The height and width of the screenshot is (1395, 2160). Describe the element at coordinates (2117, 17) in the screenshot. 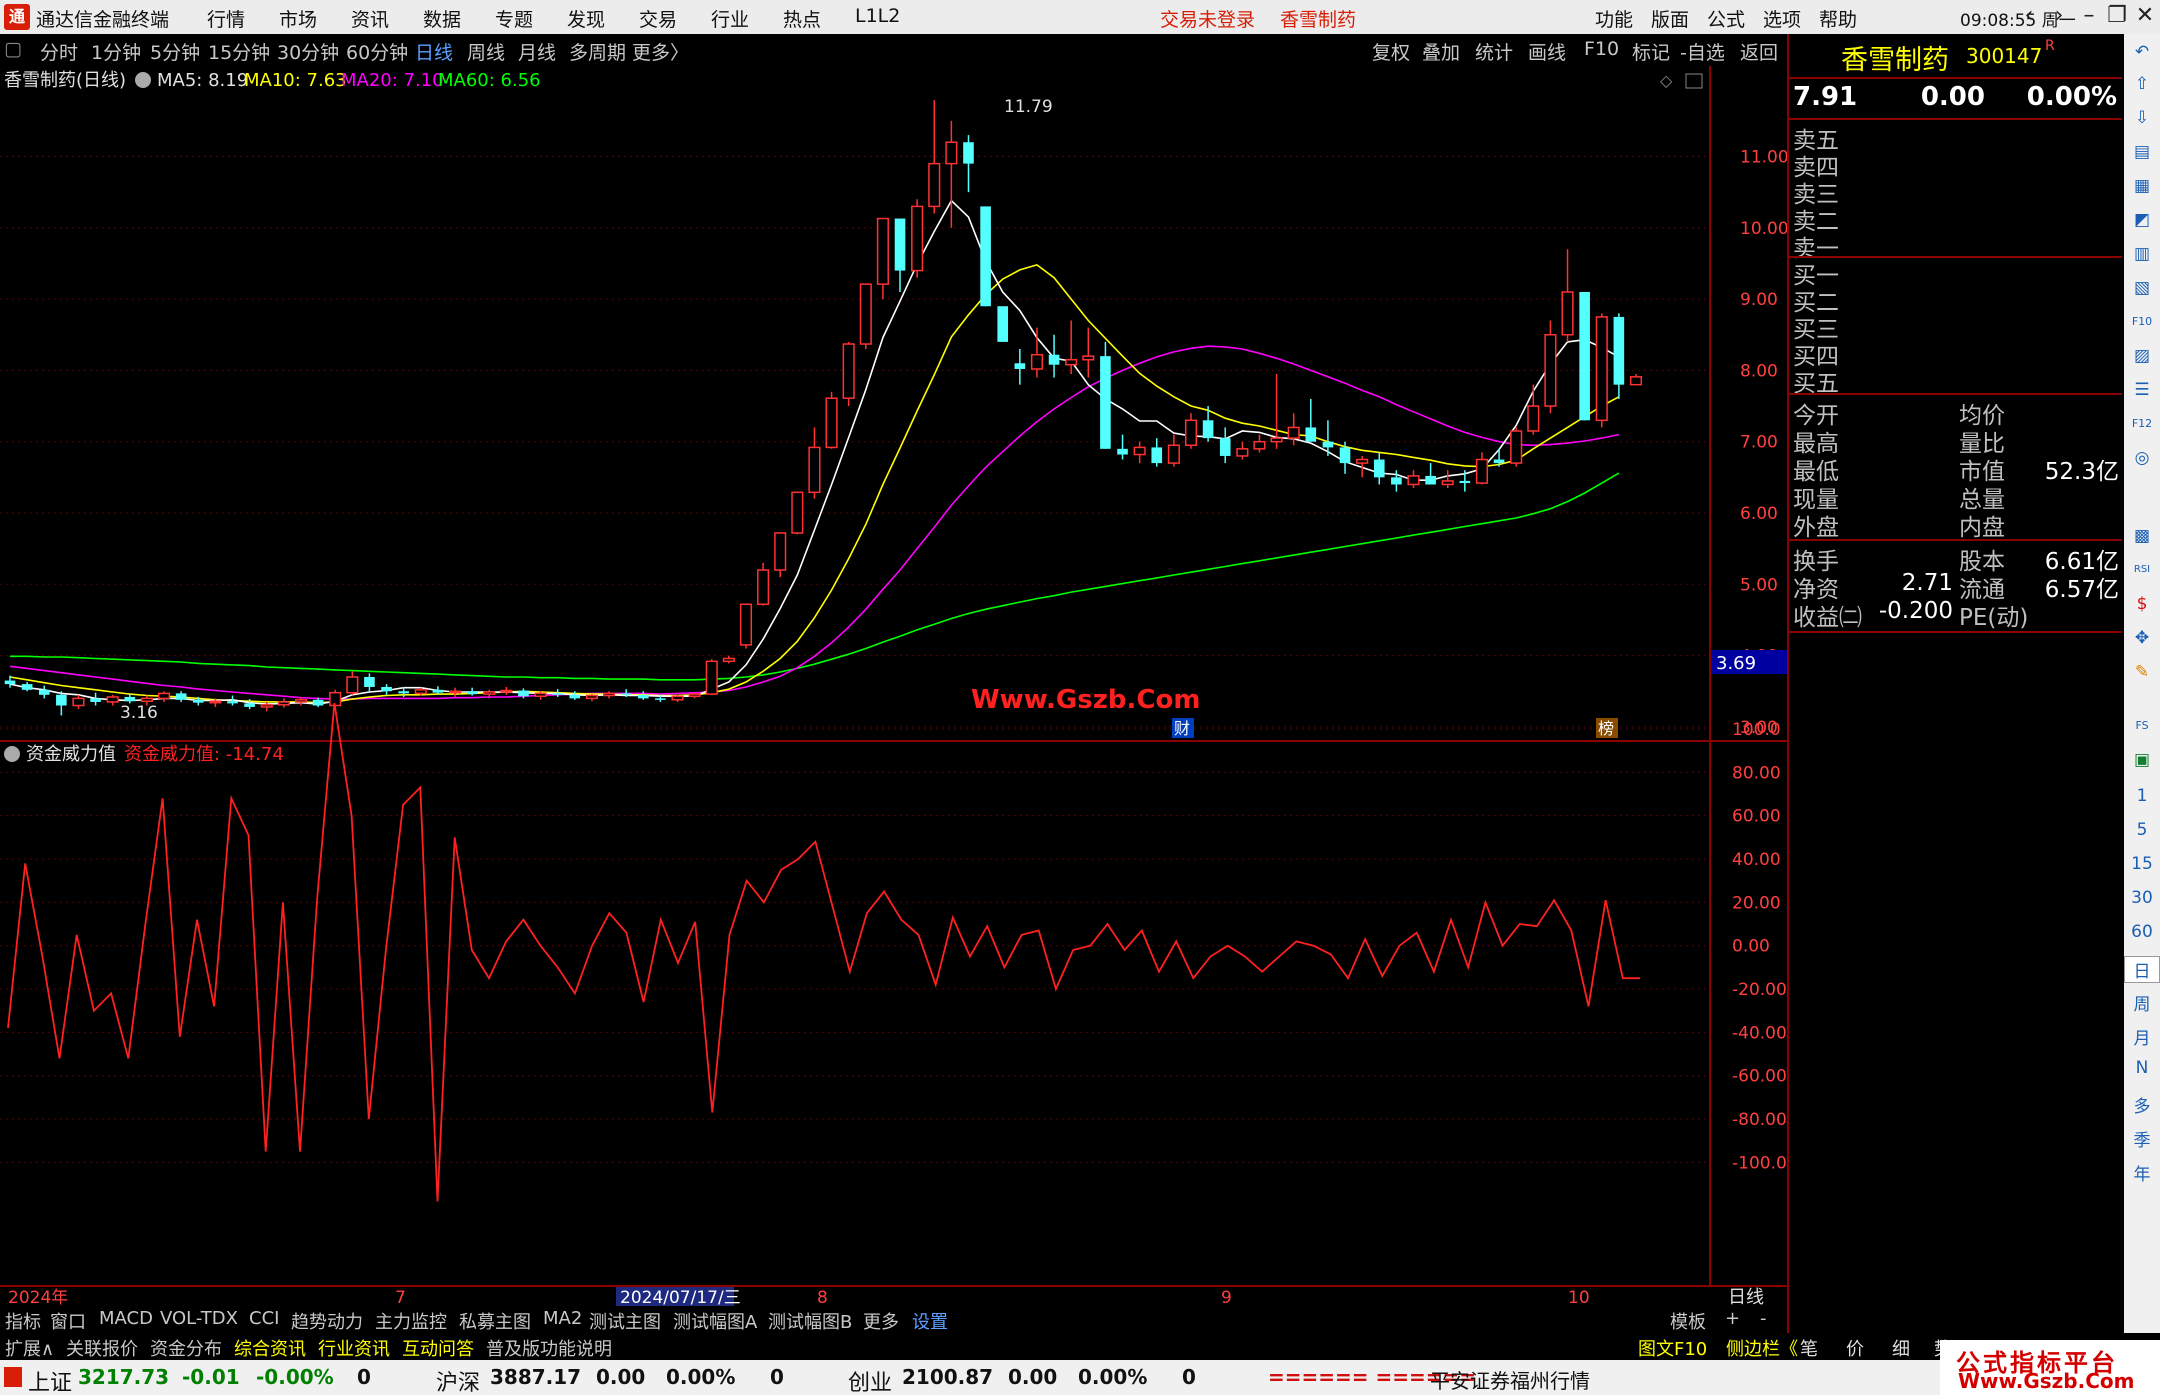

I see `restore-icon: ❐` at that location.